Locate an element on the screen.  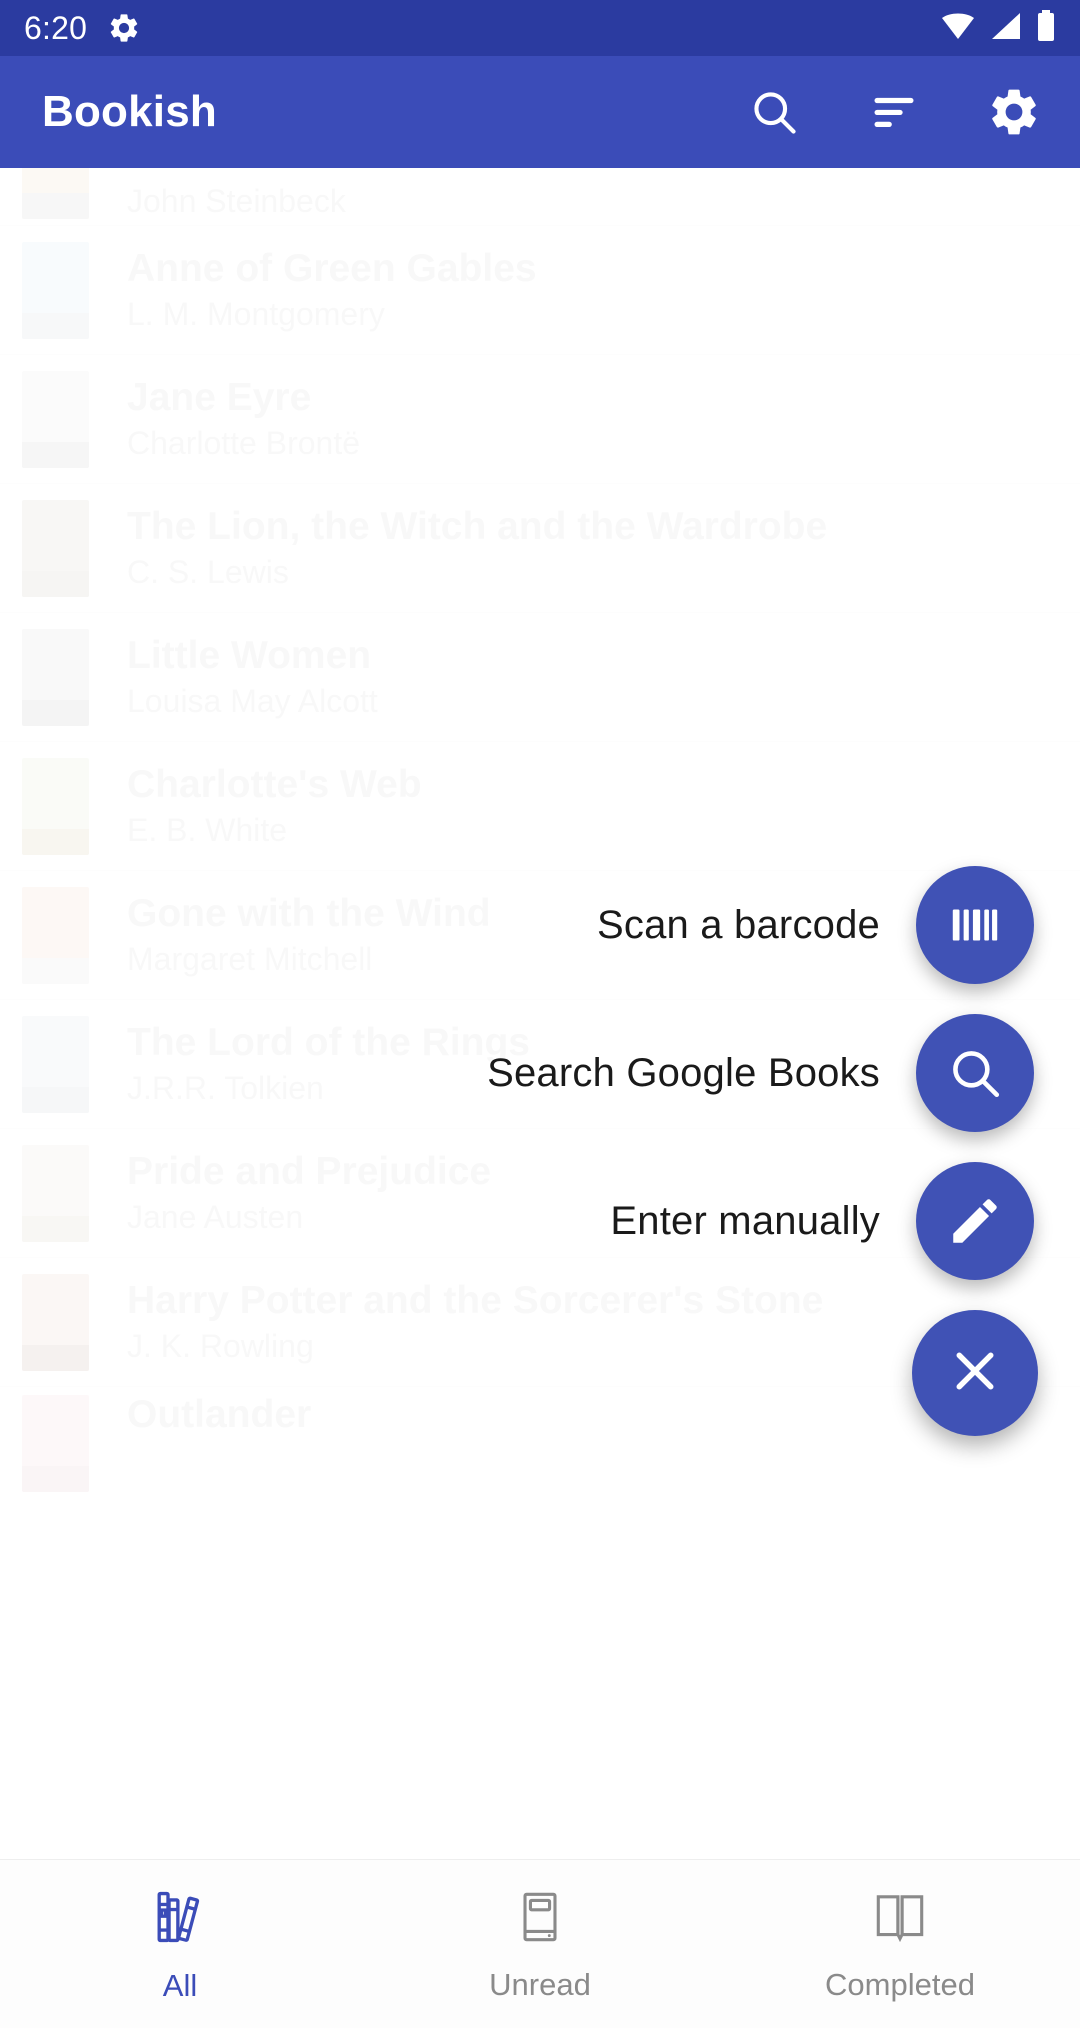
bottom-nav-item-unread: Unread is located at coordinates (540, 1944).